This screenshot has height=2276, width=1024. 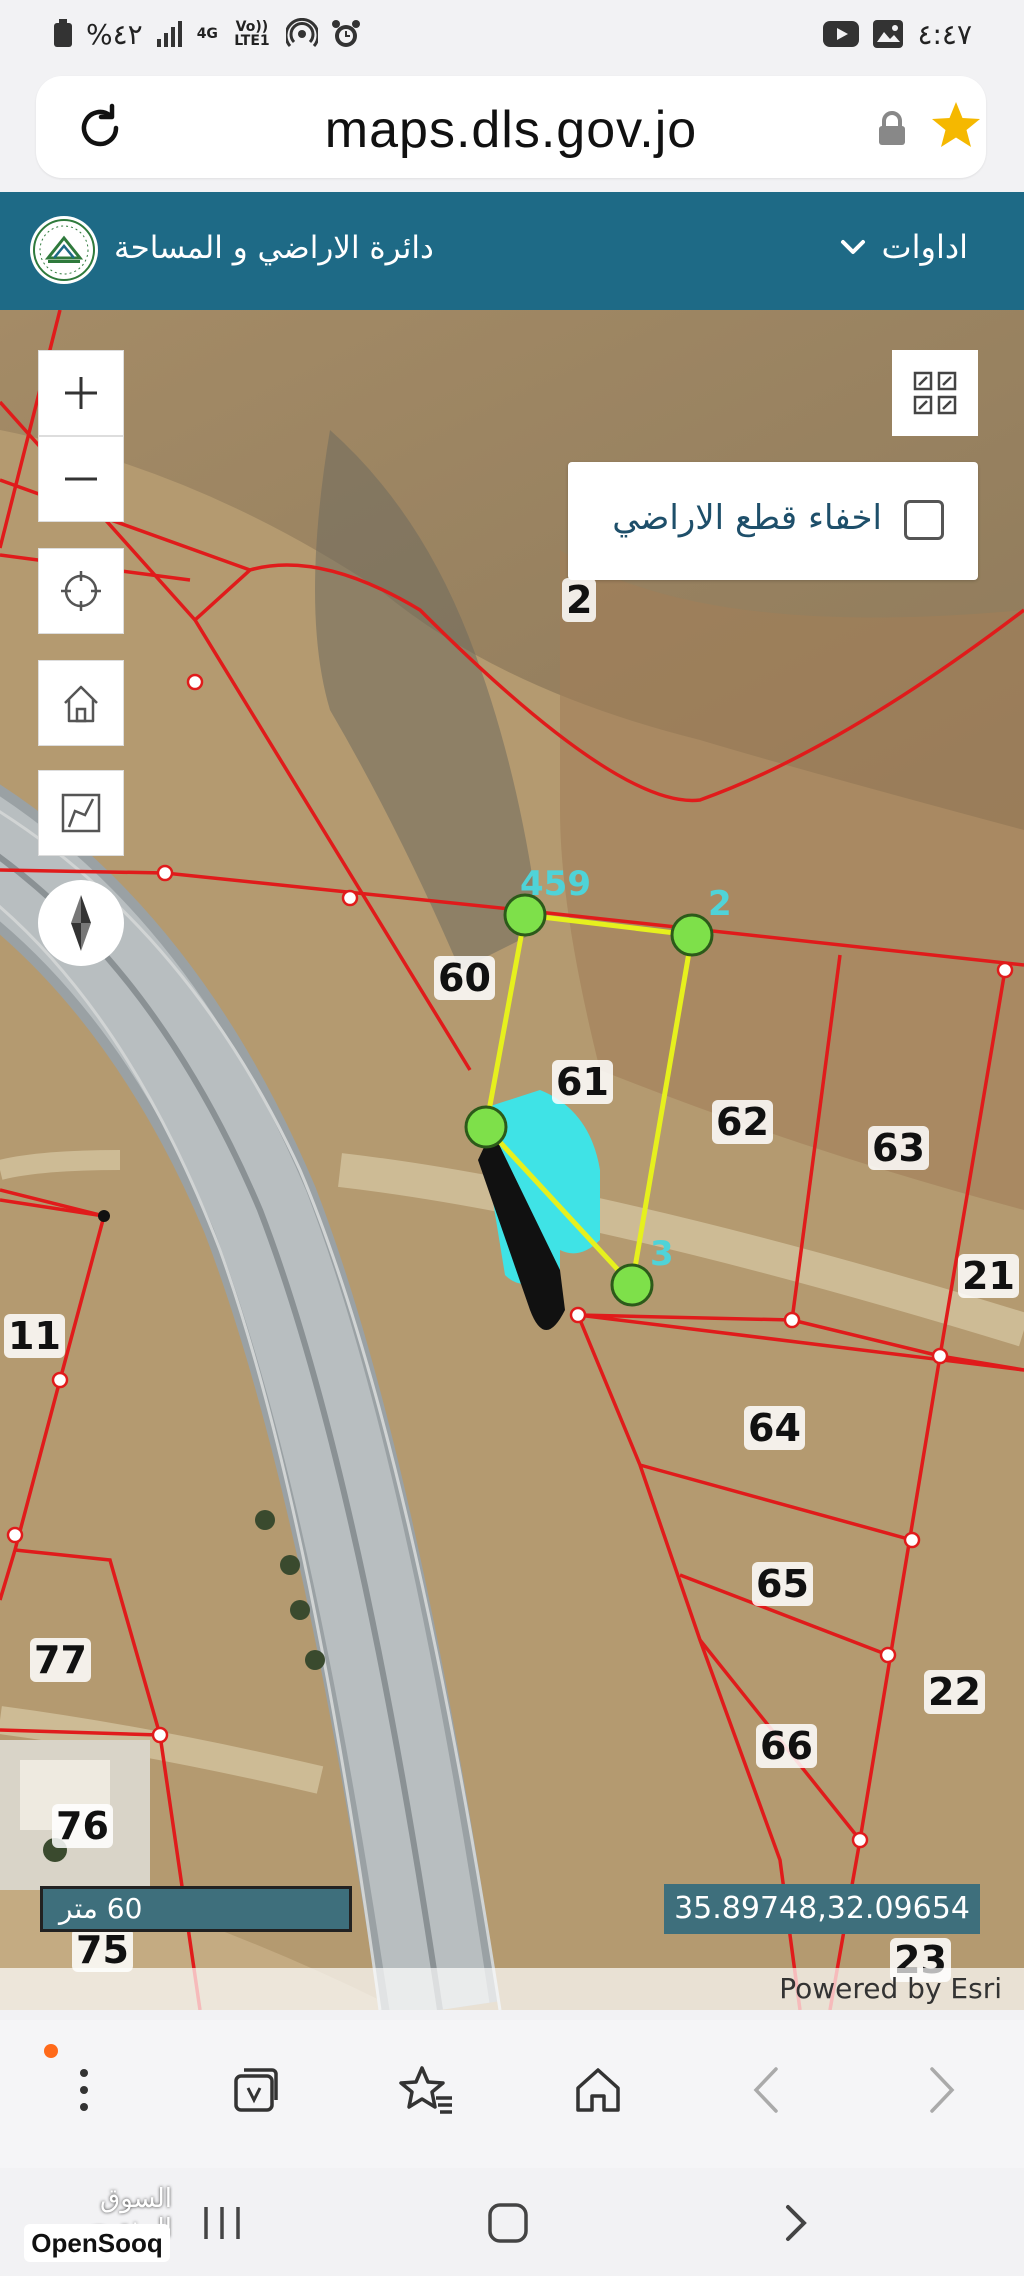 I want to click on tabs-icon, so click(x=256, y=2090).